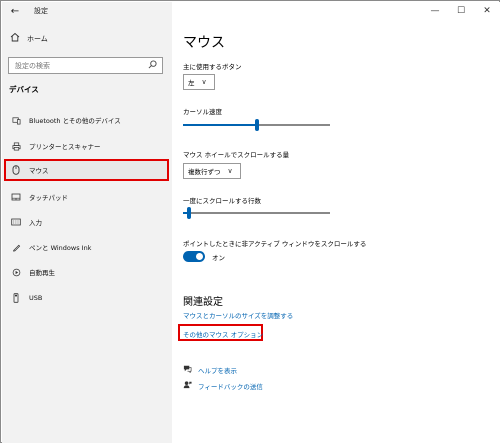 Image resolution: width=500 pixels, height=443 pixels. What do you see at coordinates (60, 248) in the screenshot?
I see `sidebar-item-label: ペンと Windows Ink` at bounding box center [60, 248].